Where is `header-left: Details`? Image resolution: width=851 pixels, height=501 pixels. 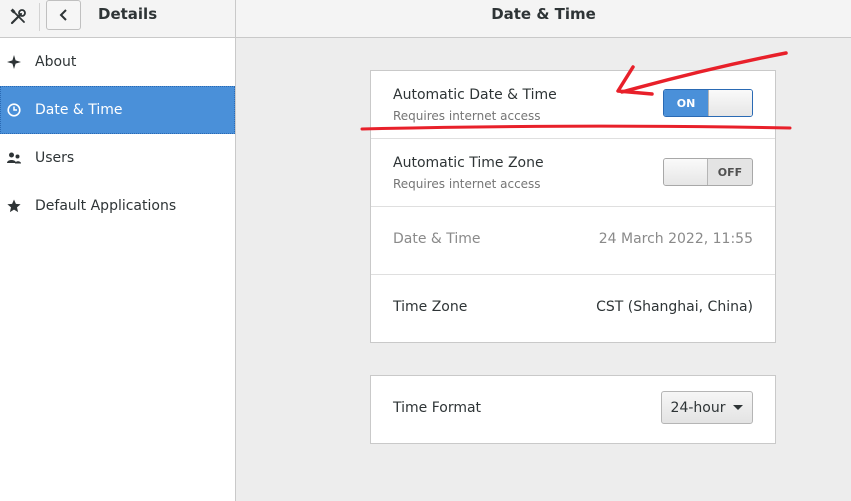 header-left: Details is located at coordinates (118, 18).